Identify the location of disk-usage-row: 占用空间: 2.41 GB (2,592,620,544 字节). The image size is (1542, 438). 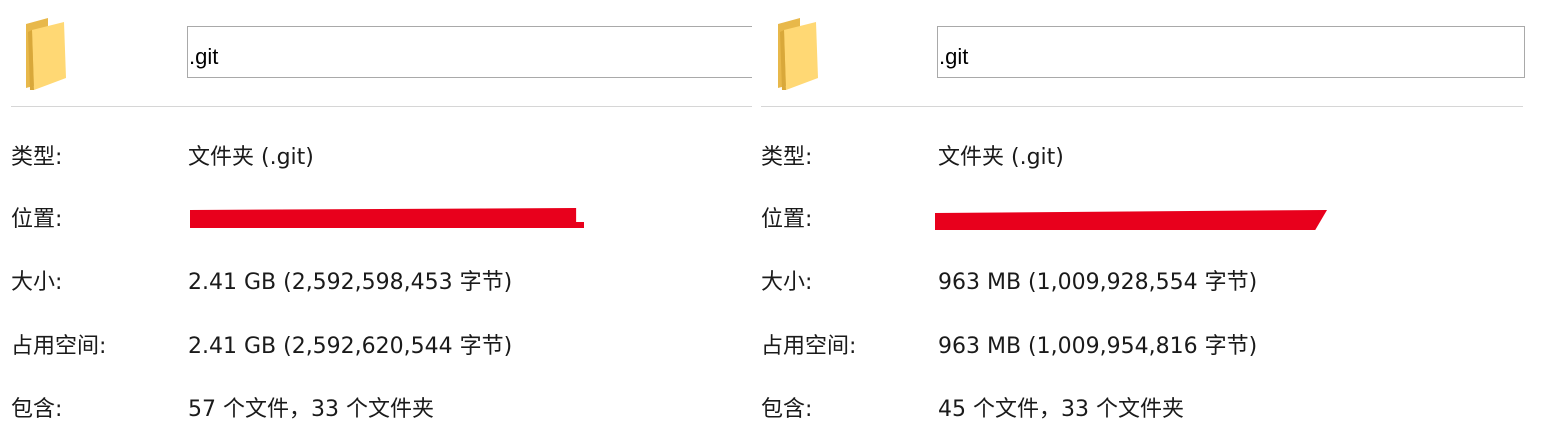
(376, 347).